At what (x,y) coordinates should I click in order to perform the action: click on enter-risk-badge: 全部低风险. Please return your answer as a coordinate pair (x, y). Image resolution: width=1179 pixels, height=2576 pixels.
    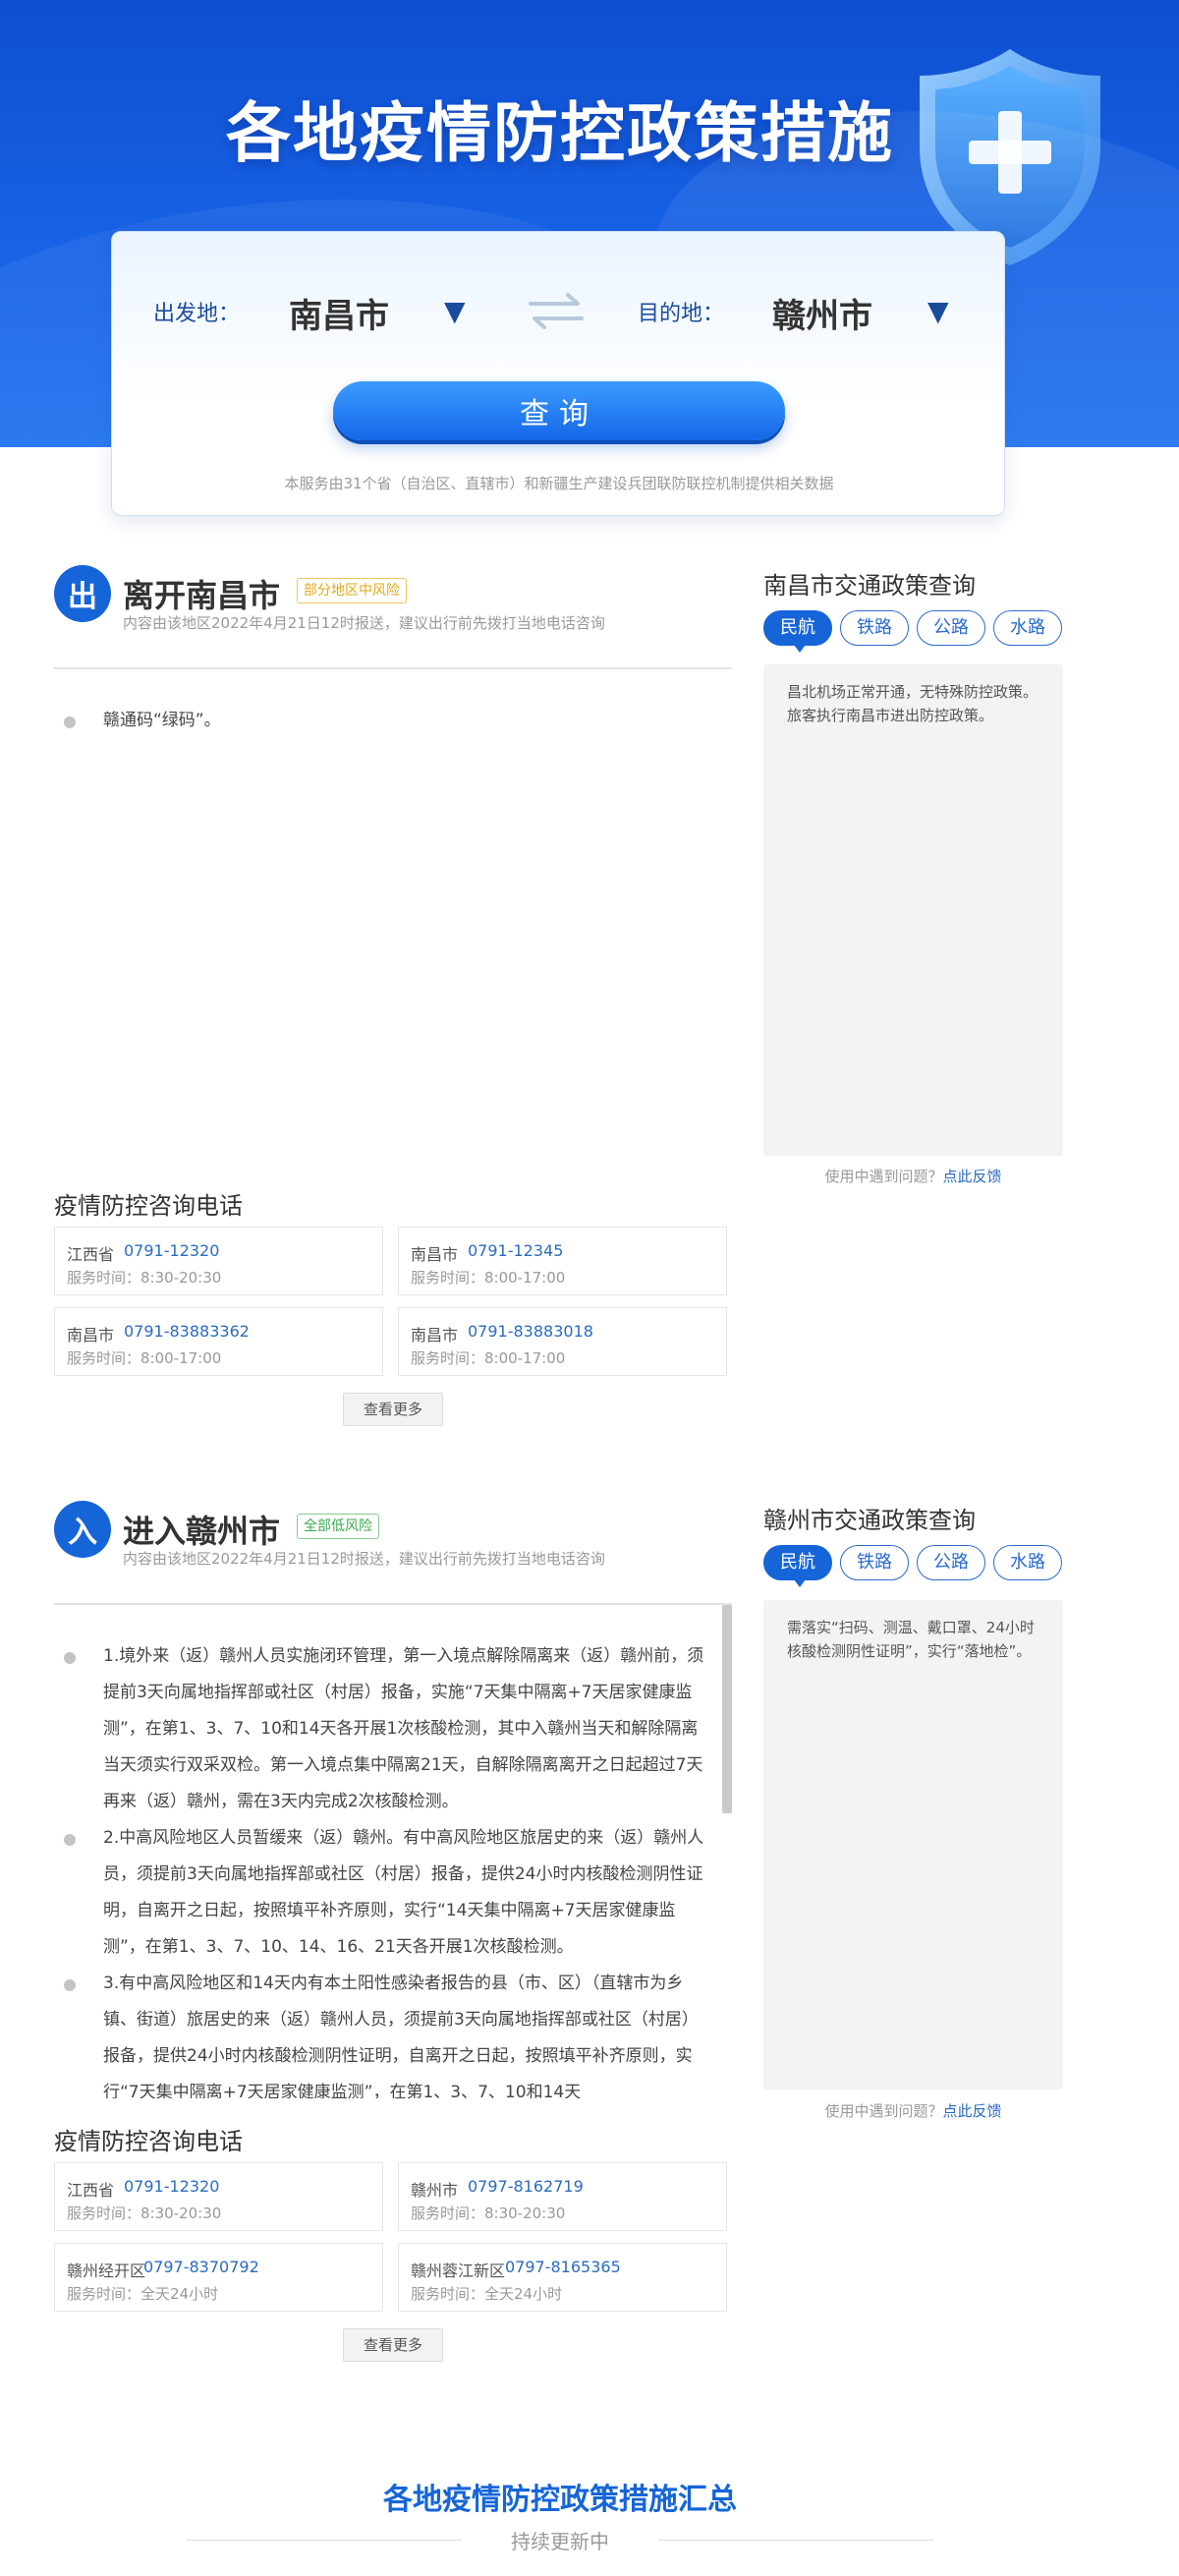
    Looking at the image, I should click on (338, 1527).